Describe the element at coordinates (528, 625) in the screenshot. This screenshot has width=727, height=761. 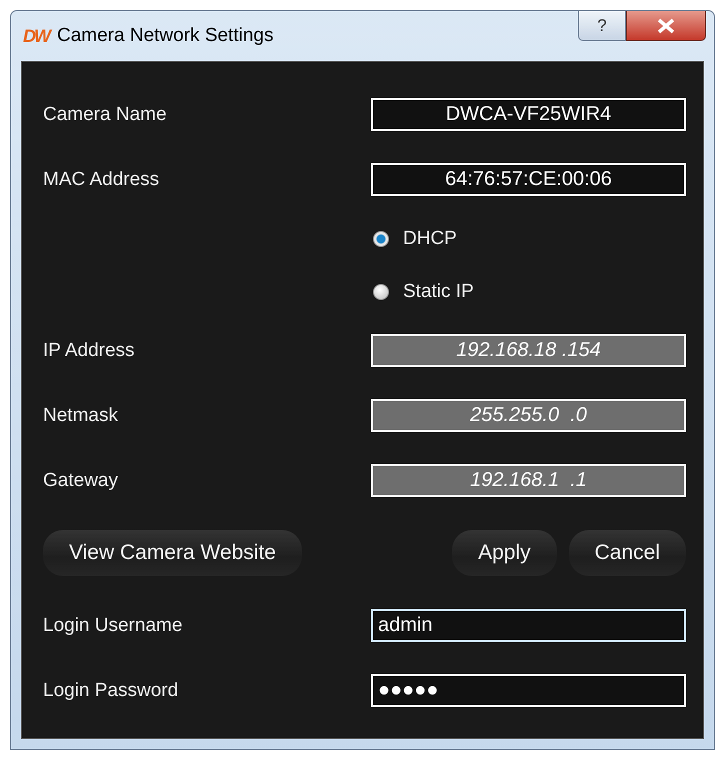
I see `input-field: admin` at that location.